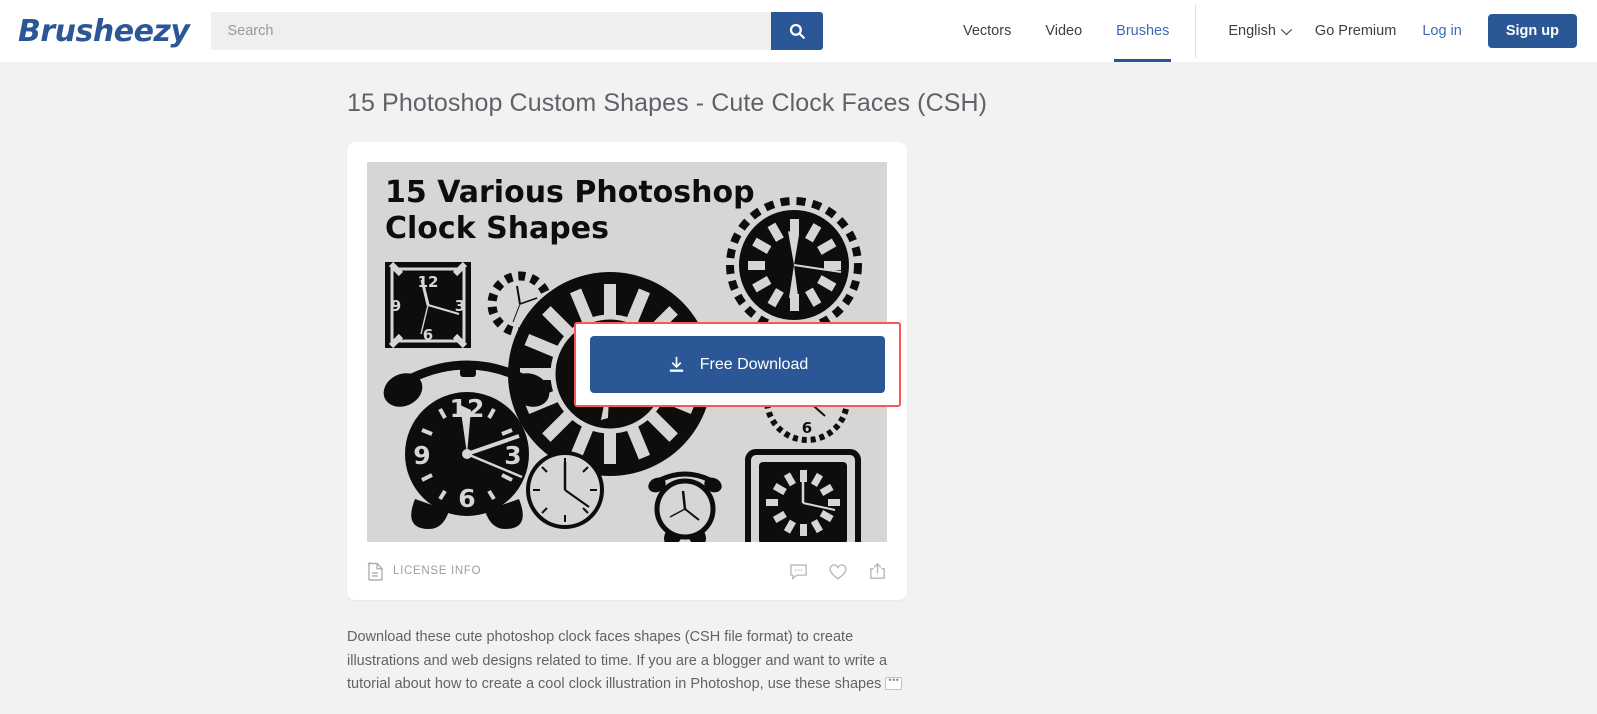 This screenshot has height=714, width=1597. I want to click on thin-outline-clock, so click(565, 490).